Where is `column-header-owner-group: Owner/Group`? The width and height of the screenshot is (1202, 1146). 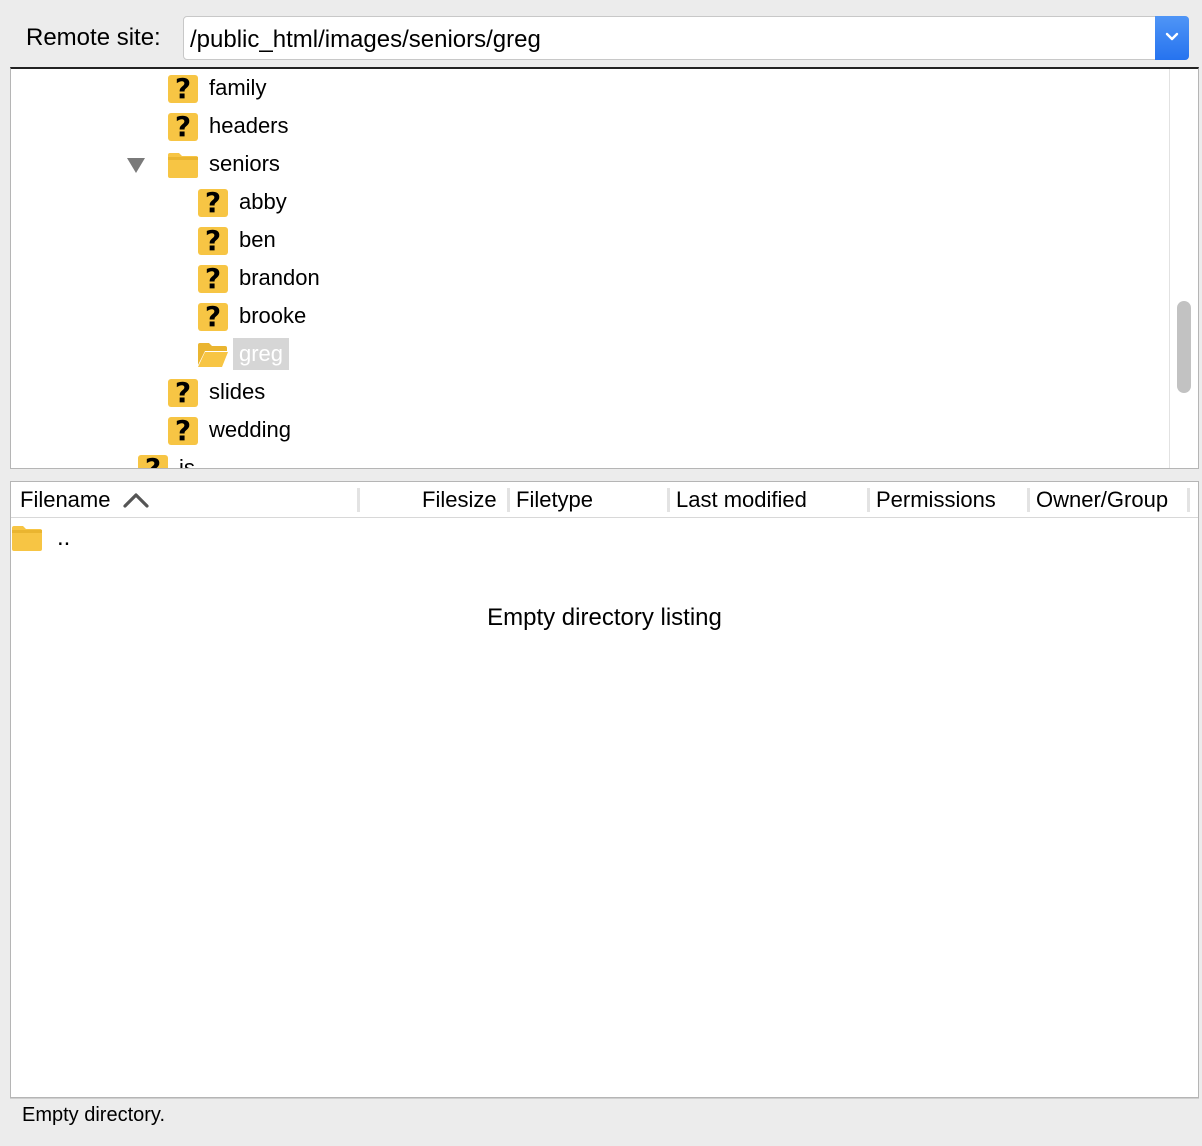 column-header-owner-group: Owner/Group is located at coordinates (1102, 500).